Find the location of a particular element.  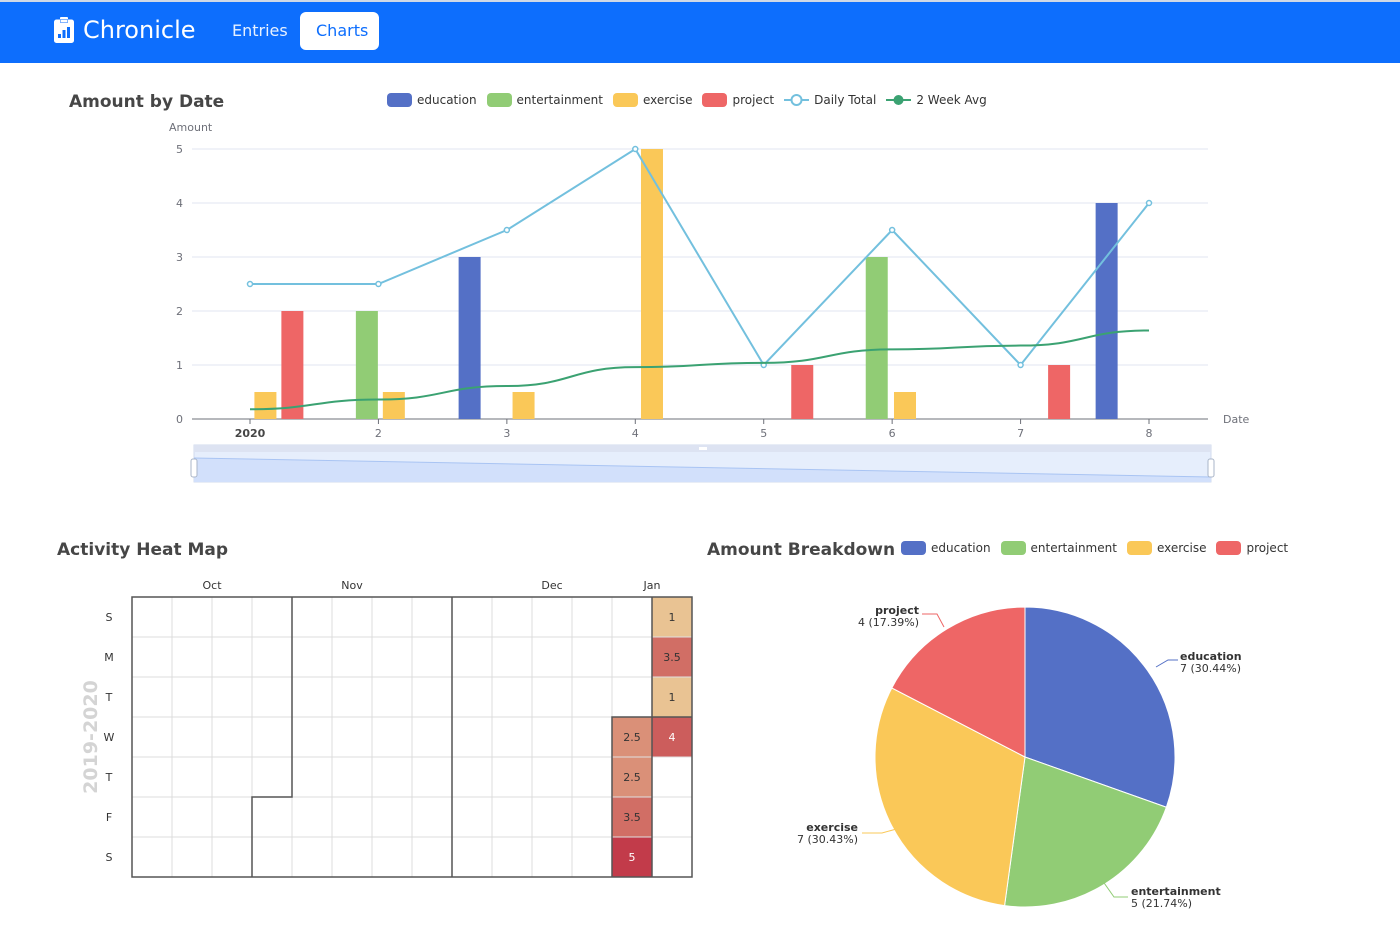

bar-entertainment is located at coordinates (366, 365).